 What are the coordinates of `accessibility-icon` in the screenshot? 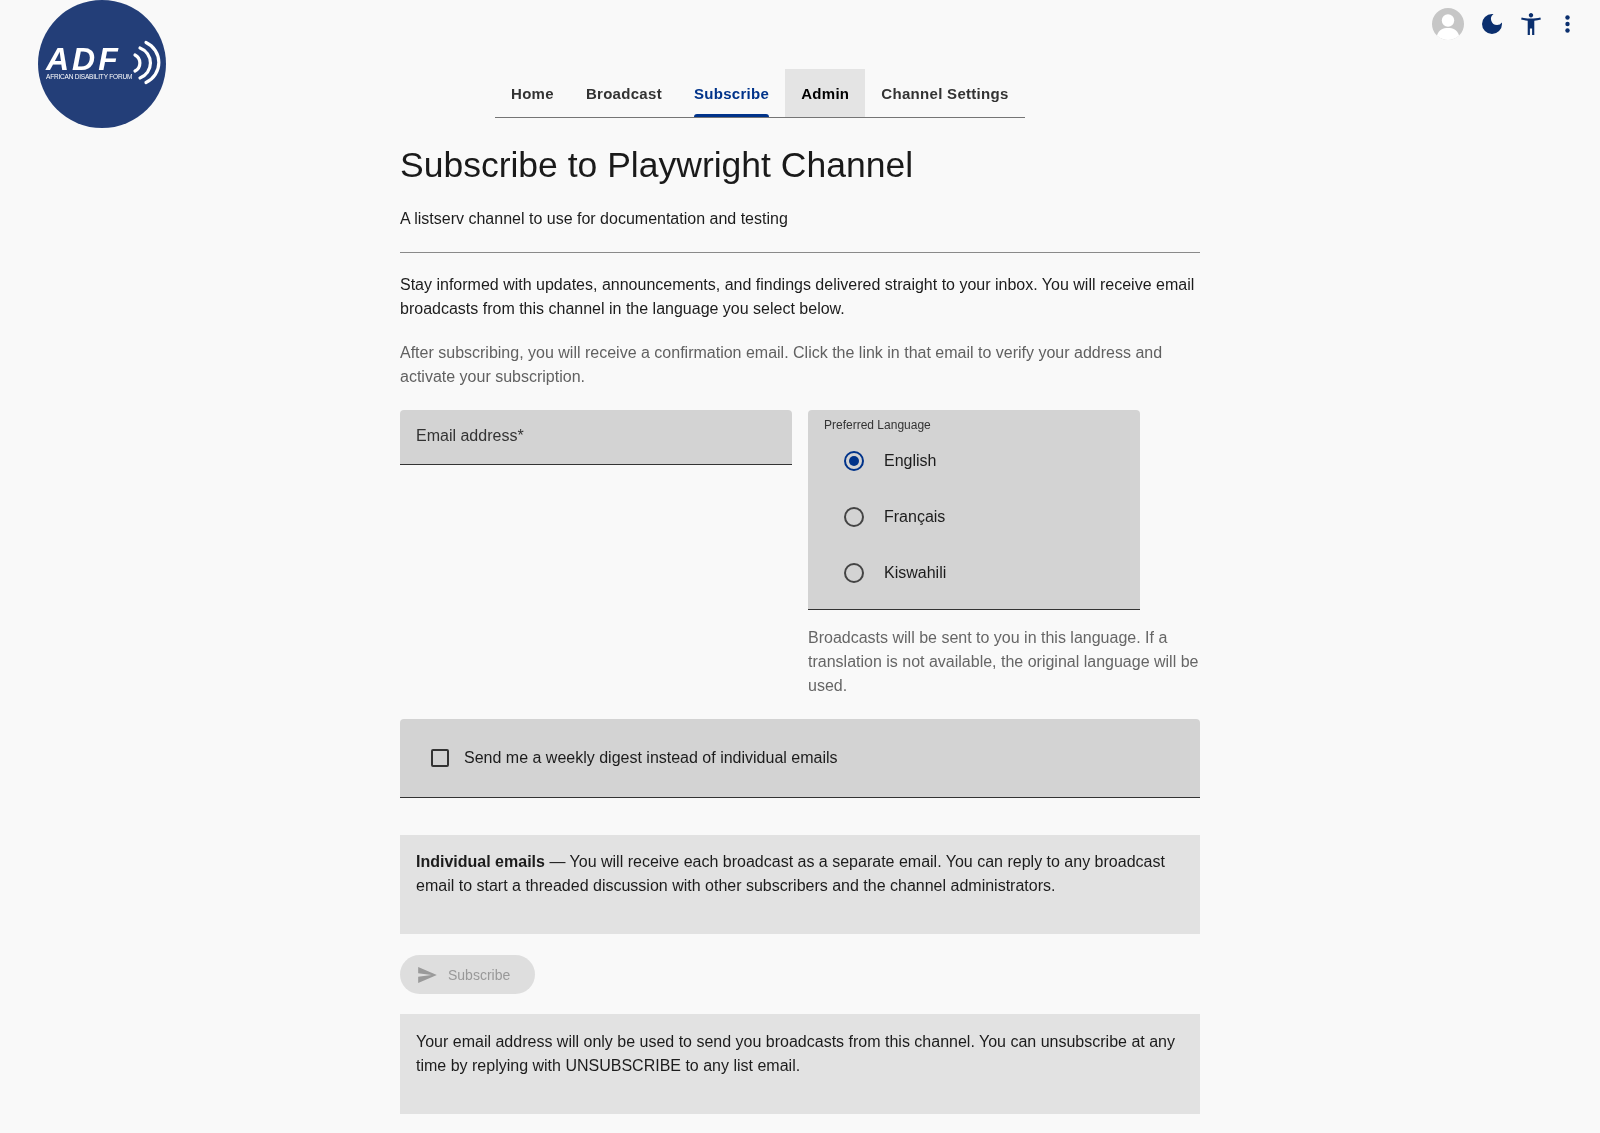 It's located at (1531, 24).